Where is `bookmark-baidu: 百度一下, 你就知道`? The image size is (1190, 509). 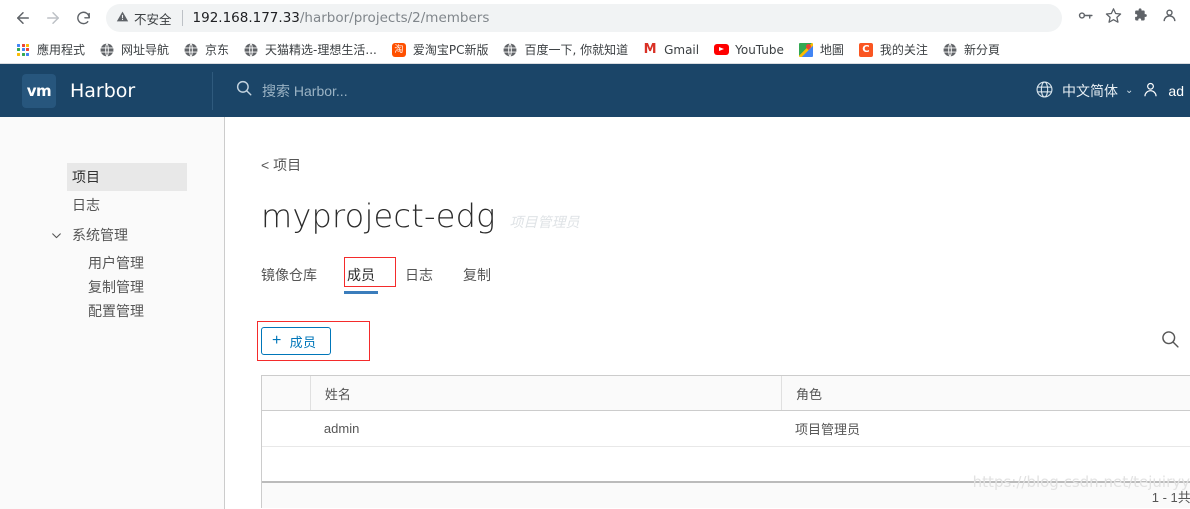
bookmark-baidu: 百度一下, 你就知道 is located at coordinates (565, 50).